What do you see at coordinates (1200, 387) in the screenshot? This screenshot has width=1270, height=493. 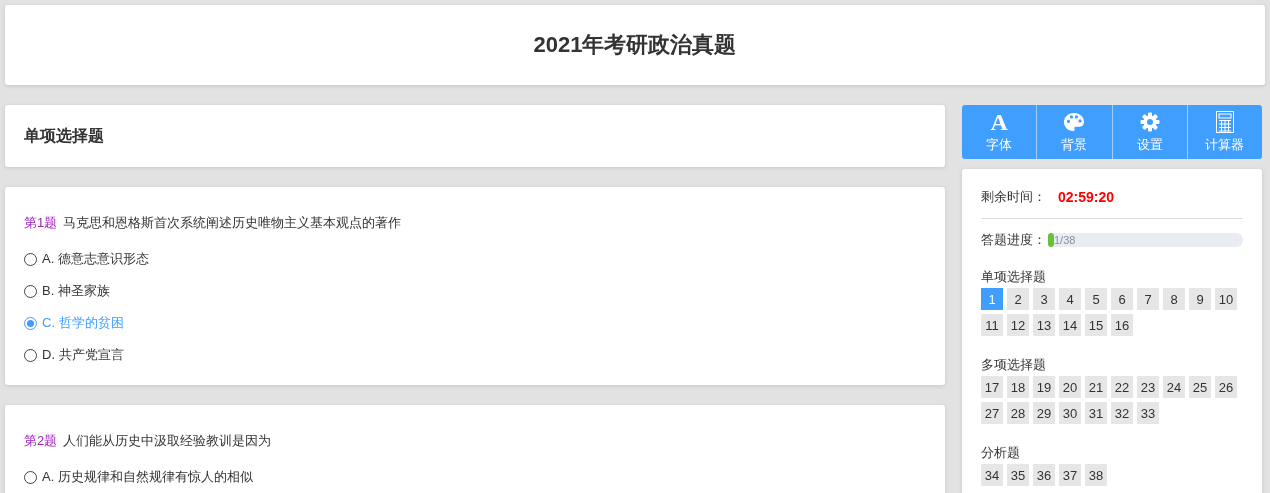 I see `question-link: 25` at bounding box center [1200, 387].